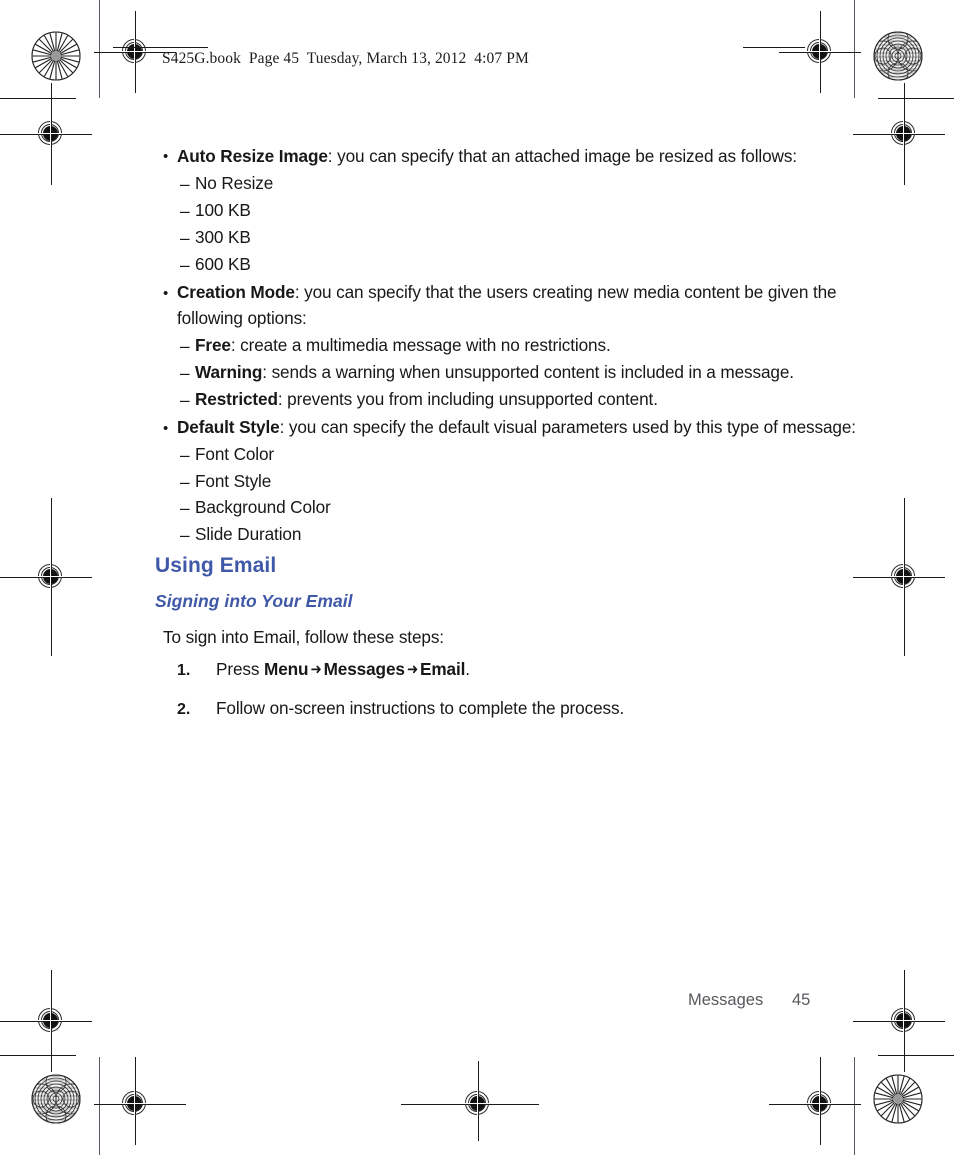  I want to click on step-menu-item: Menu, so click(286, 669).